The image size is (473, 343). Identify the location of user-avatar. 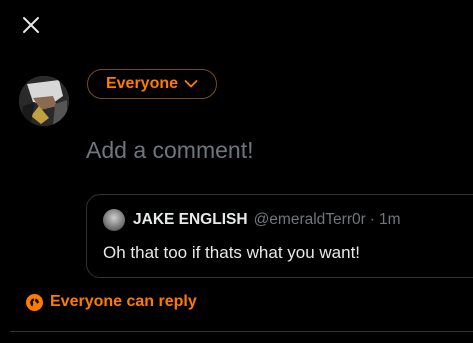
(44, 101).